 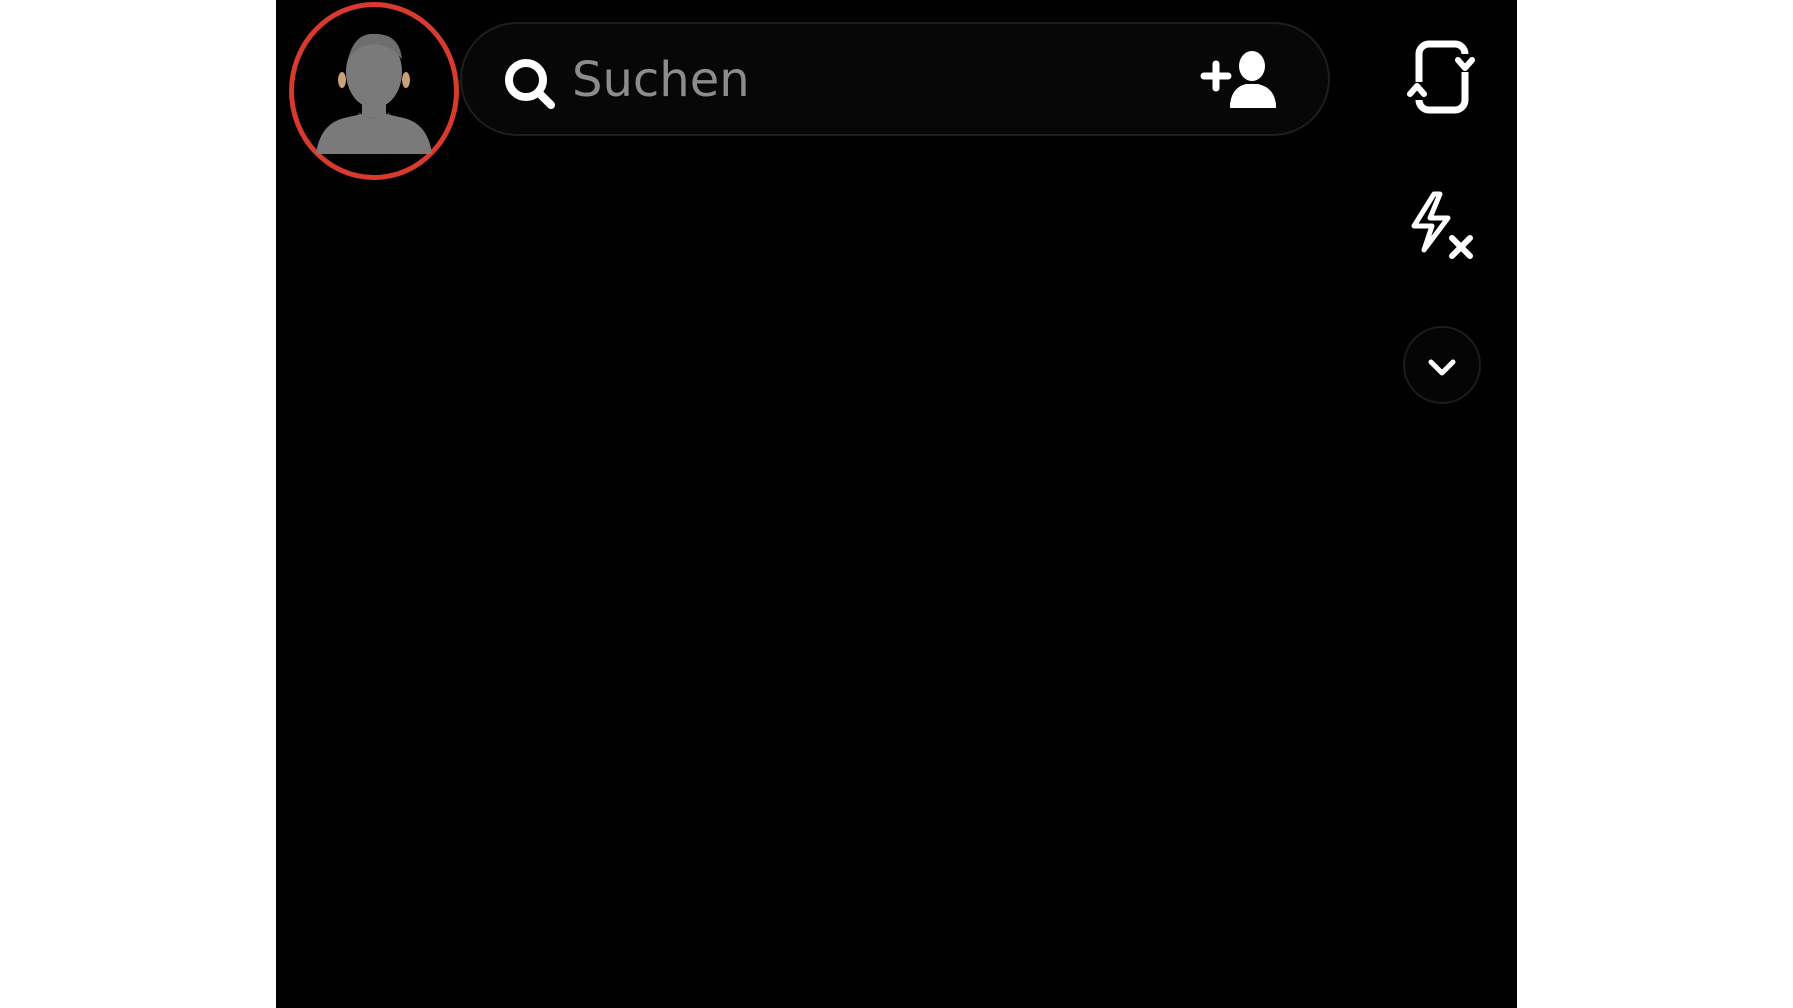 I want to click on search-bar, so click(x=895, y=79).